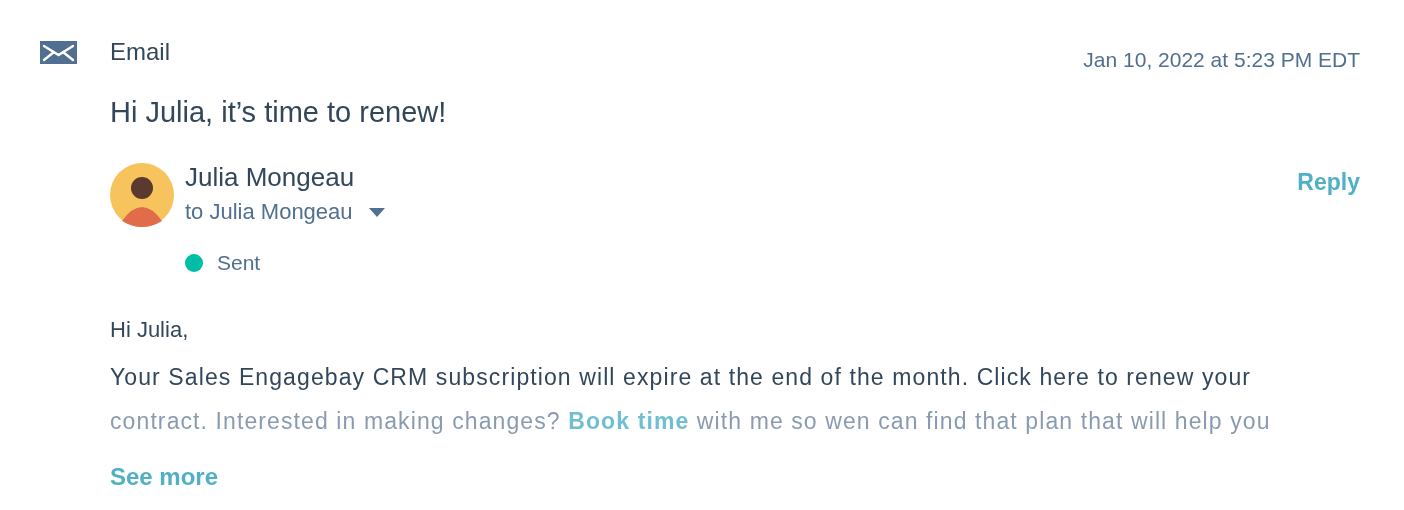 This screenshot has width=1404, height=510. I want to click on recipient-dropdown: to Julia Mongeau, so click(285, 212).